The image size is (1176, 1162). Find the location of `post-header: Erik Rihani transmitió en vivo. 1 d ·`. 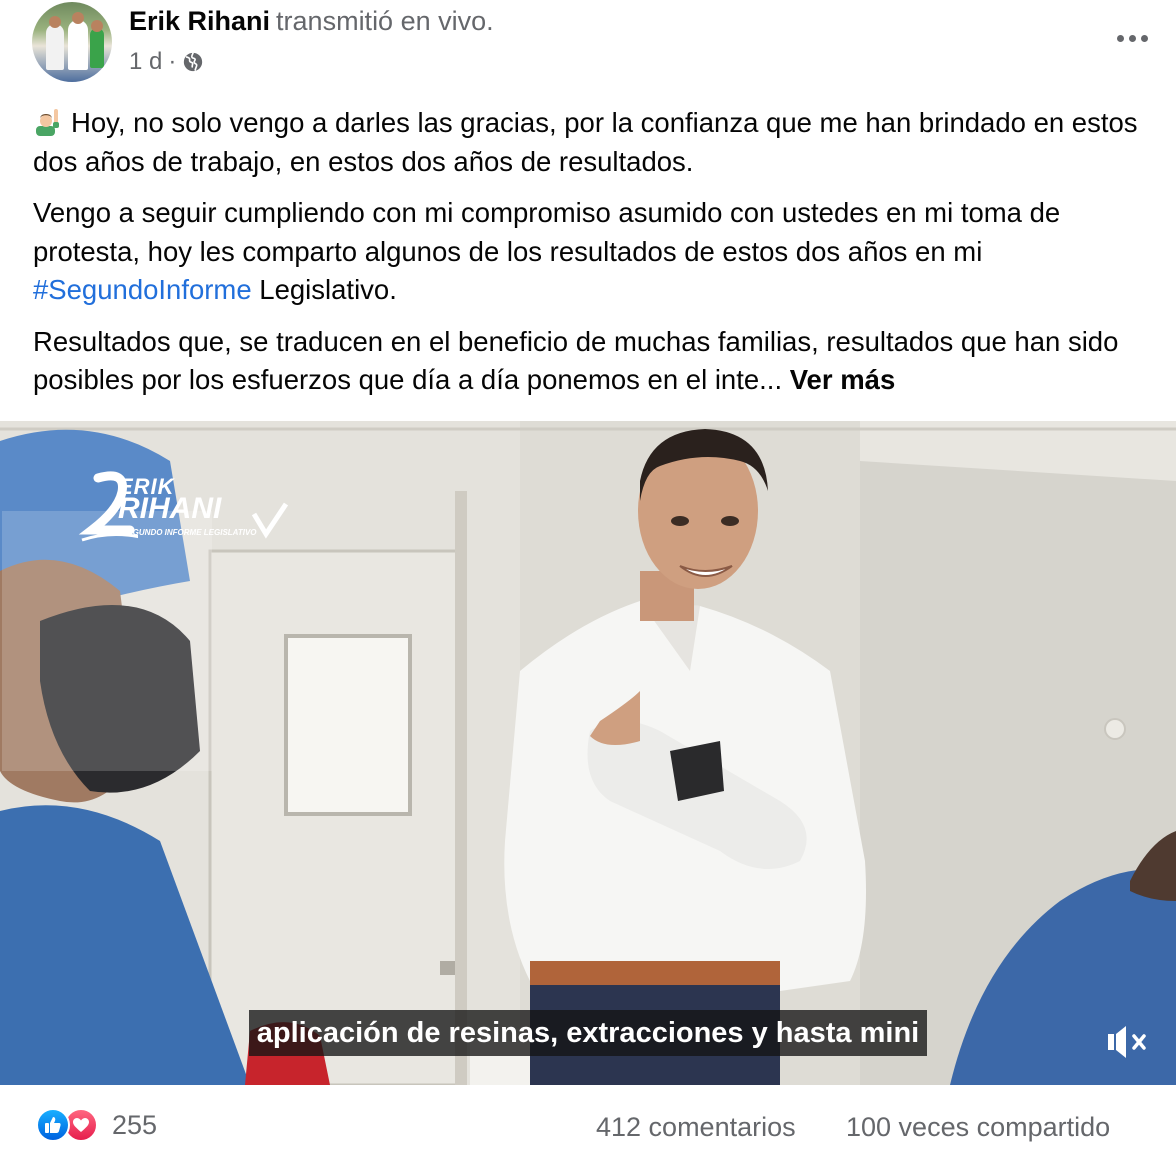

post-header: Erik Rihani transmitió en vivo. 1 d · is located at coordinates (588, 48).